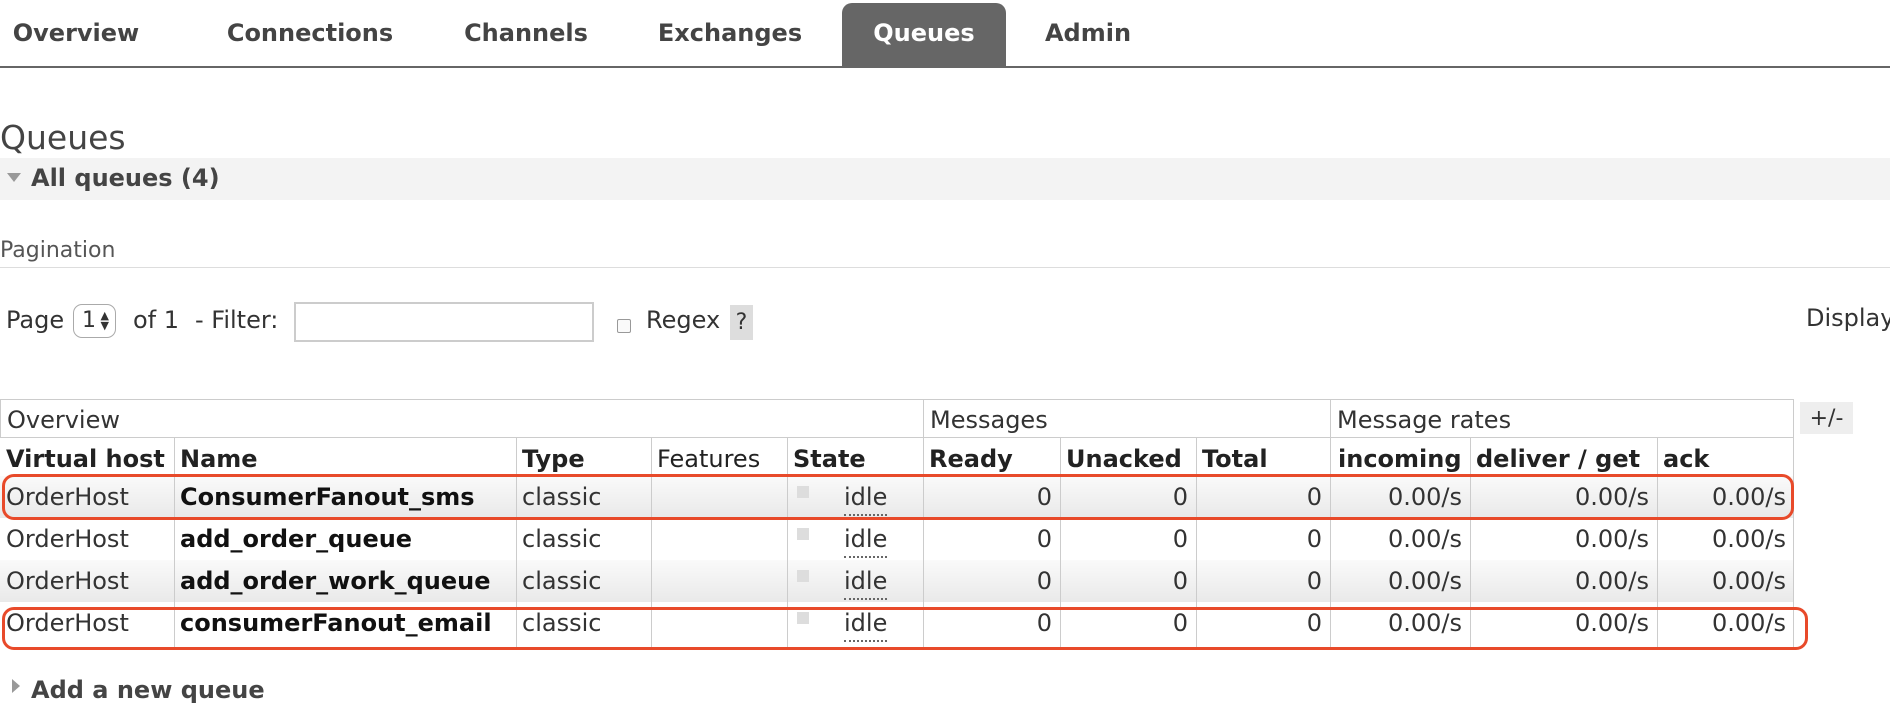 The image size is (1890, 704). I want to click on col-incoming: incoming, so click(1397, 457).